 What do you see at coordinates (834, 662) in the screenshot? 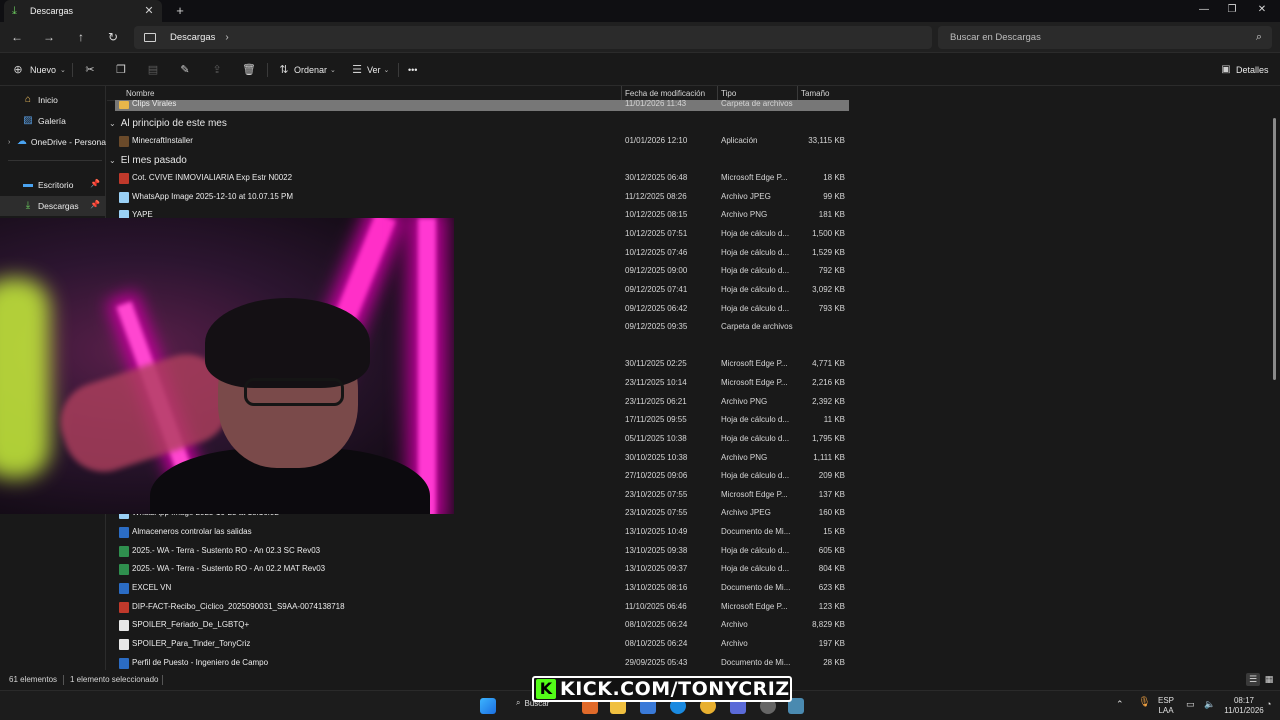
I see `file-size: 28 KB` at bounding box center [834, 662].